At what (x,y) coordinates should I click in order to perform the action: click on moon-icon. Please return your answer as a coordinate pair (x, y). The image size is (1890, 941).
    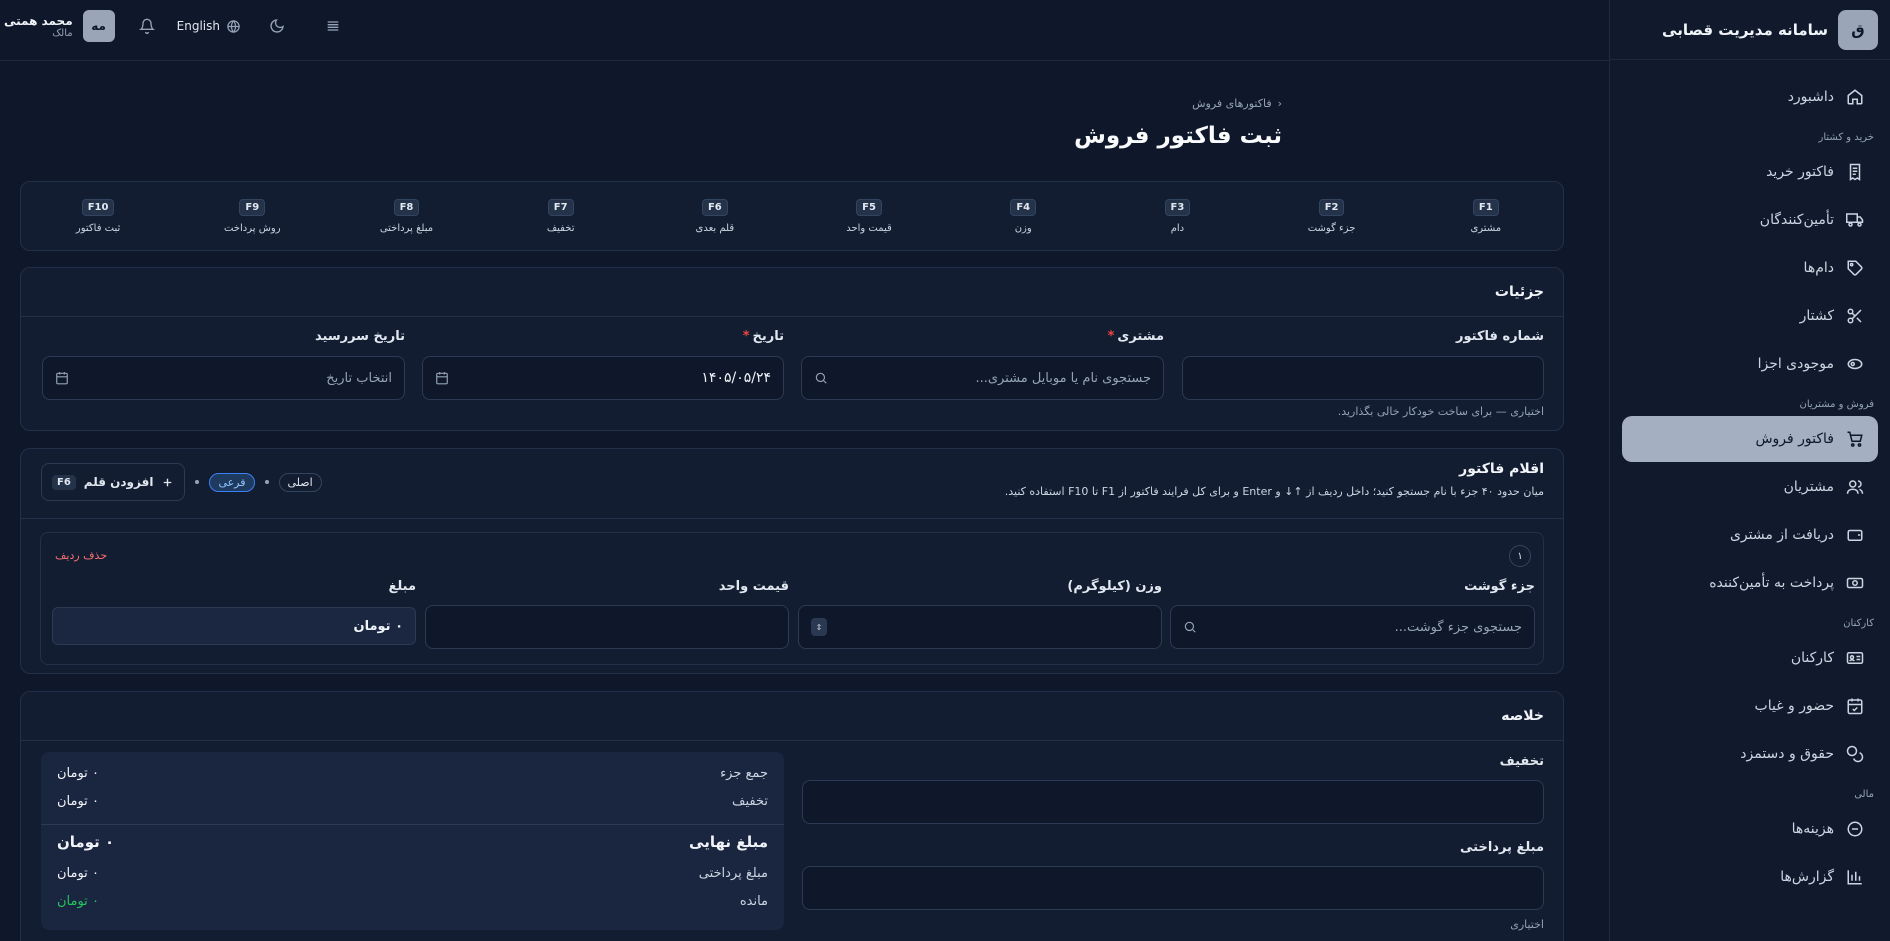
    Looking at the image, I should click on (277, 26).